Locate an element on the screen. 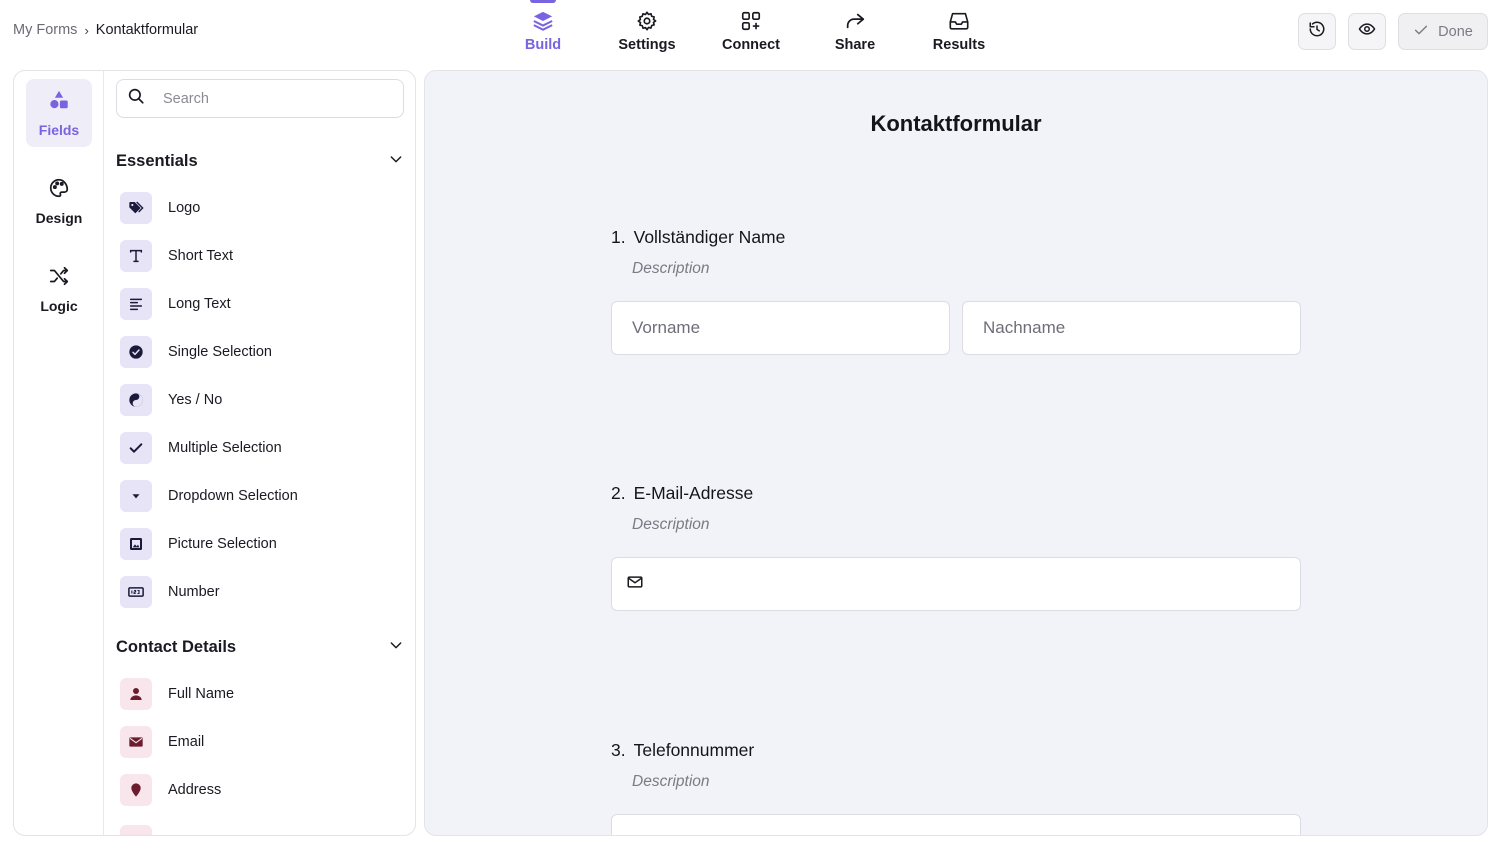 This screenshot has width=1500, height=848. field-item-picture-selection: Picture Selection is located at coordinates (260, 544).